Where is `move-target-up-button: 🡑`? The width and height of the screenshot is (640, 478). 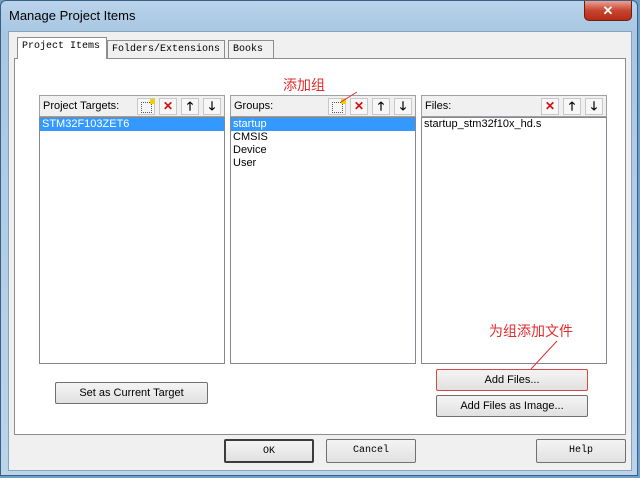
move-target-up-button: 🡑 is located at coordinates (190, 106).